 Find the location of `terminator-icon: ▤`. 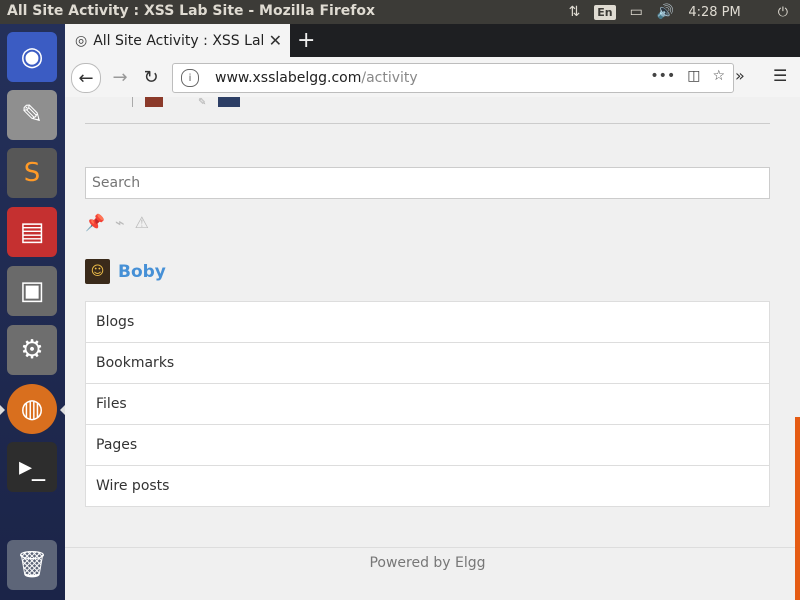

terminator-icon: ▤ is located at coordinates (32, 232).